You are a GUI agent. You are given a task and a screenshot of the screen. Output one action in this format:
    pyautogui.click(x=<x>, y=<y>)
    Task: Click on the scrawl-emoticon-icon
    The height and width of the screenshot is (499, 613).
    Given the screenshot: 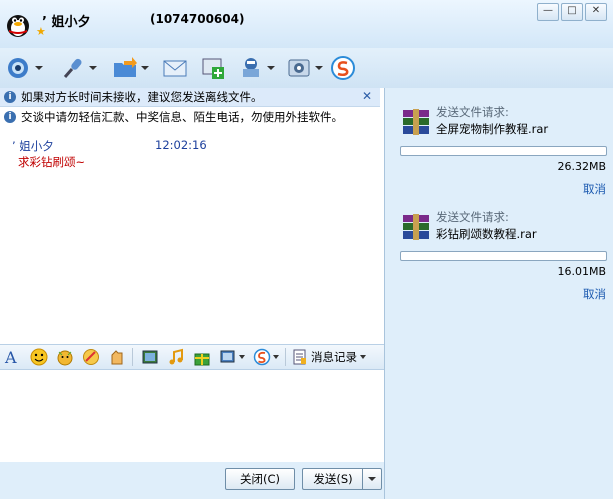 What is the action you would take?
    pyautogui.click(x=91, y=357)
    